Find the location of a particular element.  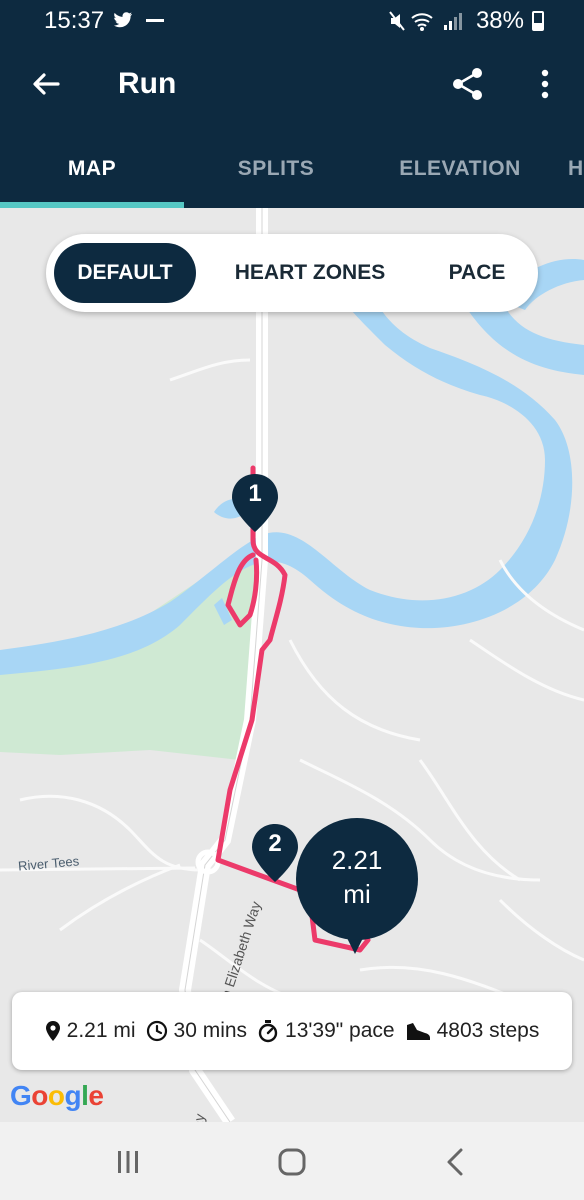

battery-percent: 38% is located at coordinates (499, 20).